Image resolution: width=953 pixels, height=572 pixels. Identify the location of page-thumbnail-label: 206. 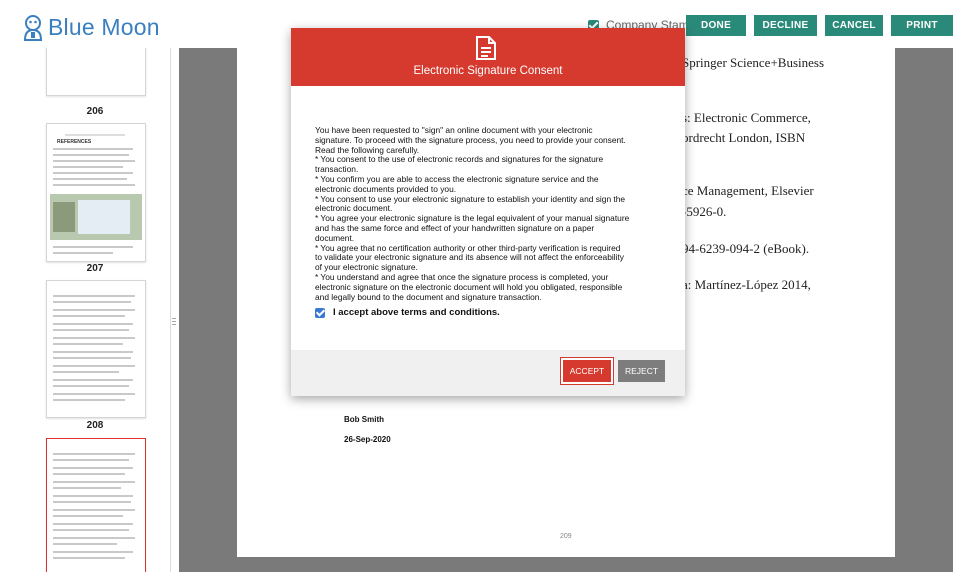
(95, 111).